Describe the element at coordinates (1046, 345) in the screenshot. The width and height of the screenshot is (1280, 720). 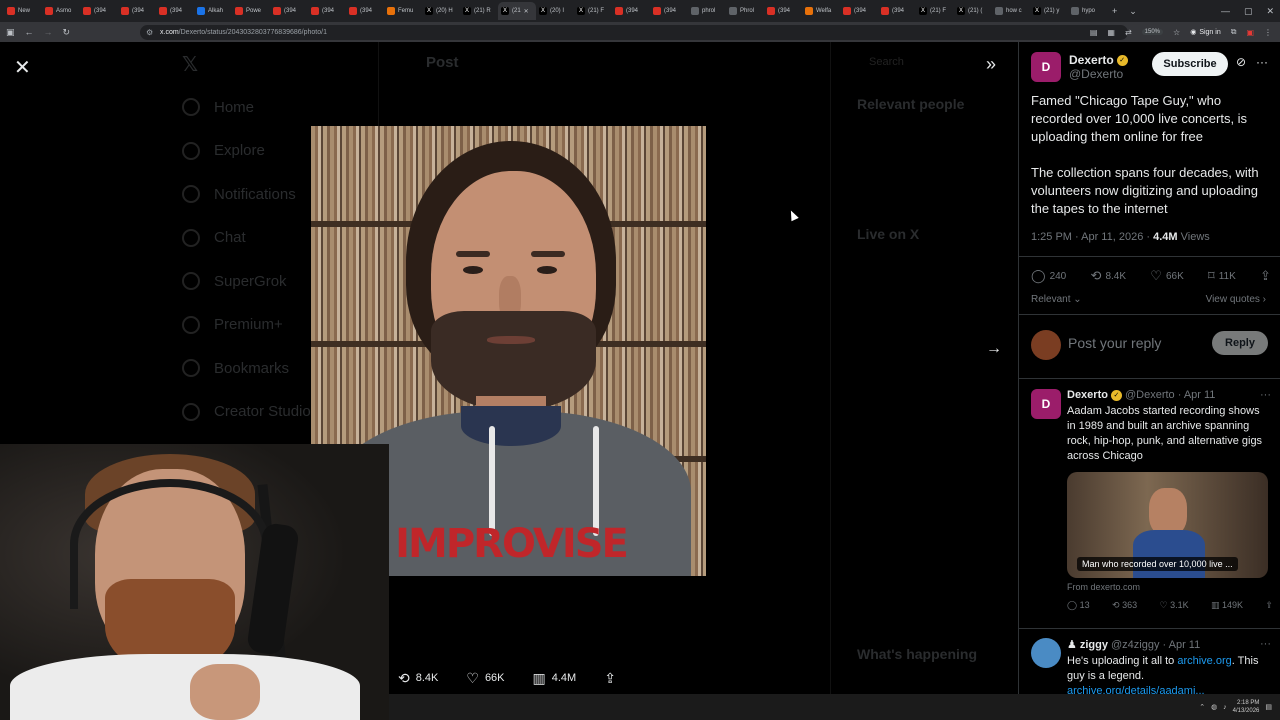
I see `current-user-avatar` at that location.